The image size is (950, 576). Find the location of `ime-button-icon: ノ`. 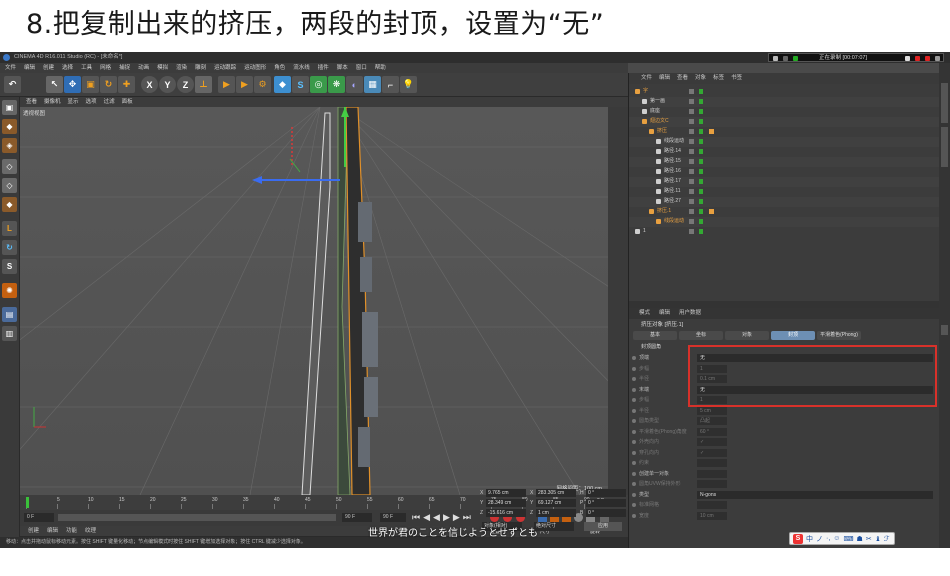

ime-button-icon: ノ is located at coordinates (819, 539).